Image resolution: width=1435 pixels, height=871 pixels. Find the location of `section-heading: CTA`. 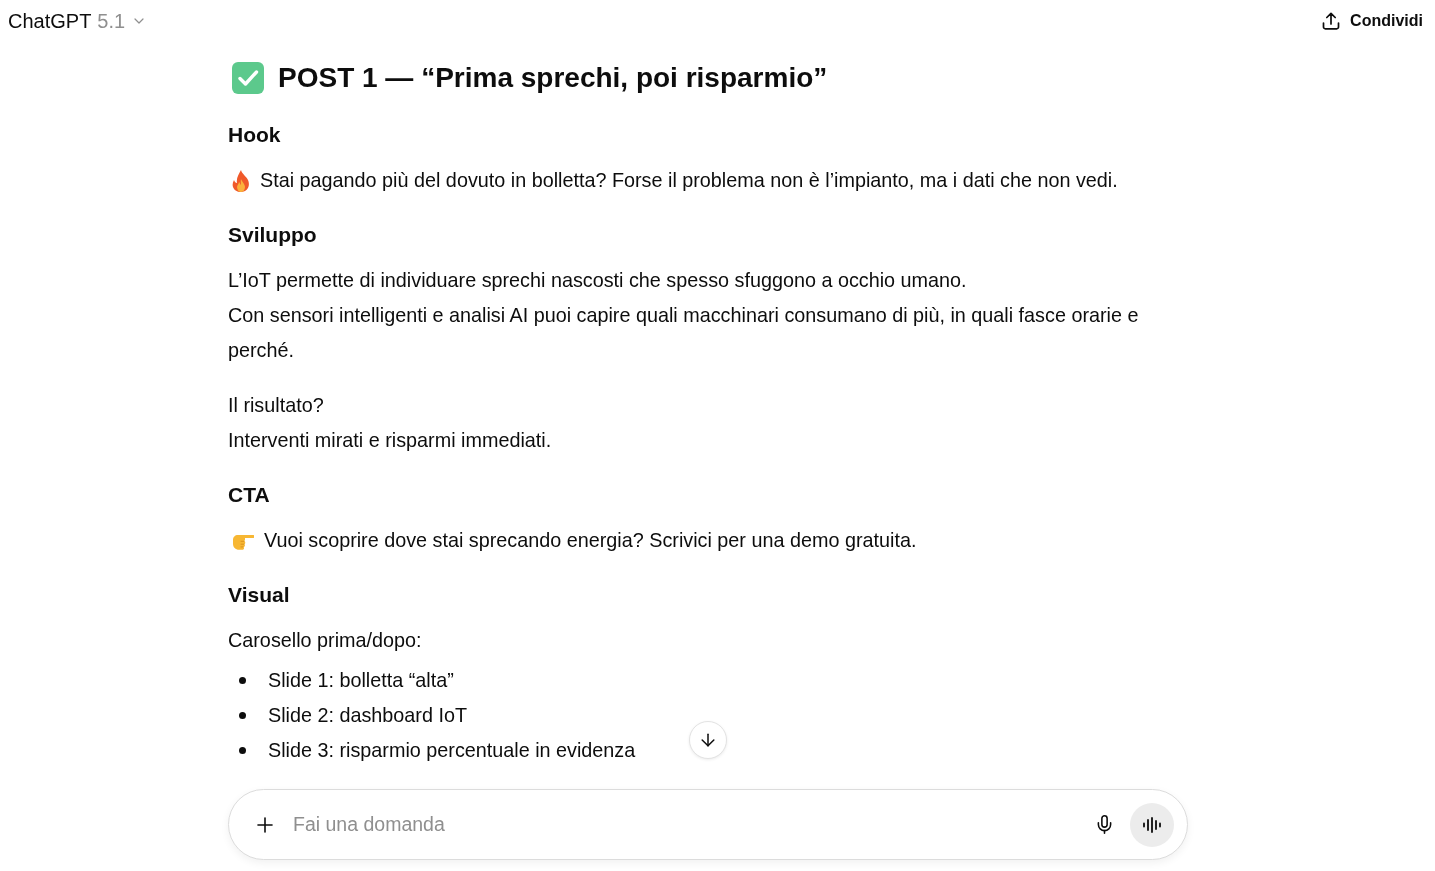

section-heading: CTA is located at coordinates (249, 495).